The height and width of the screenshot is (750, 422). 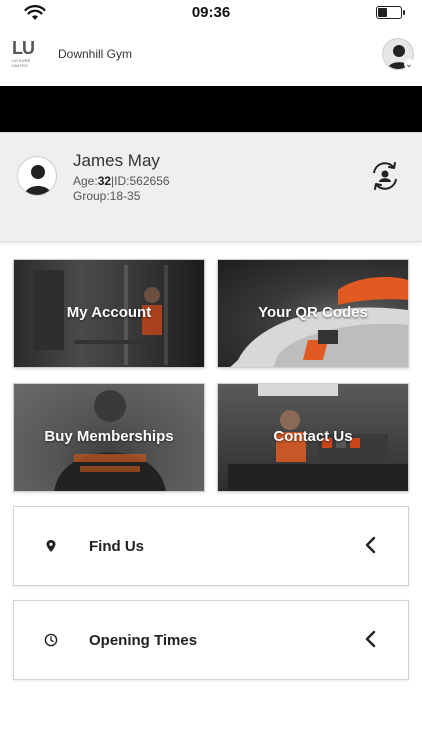 I want to click on age-label: Age:, so click(x=85, y=181).